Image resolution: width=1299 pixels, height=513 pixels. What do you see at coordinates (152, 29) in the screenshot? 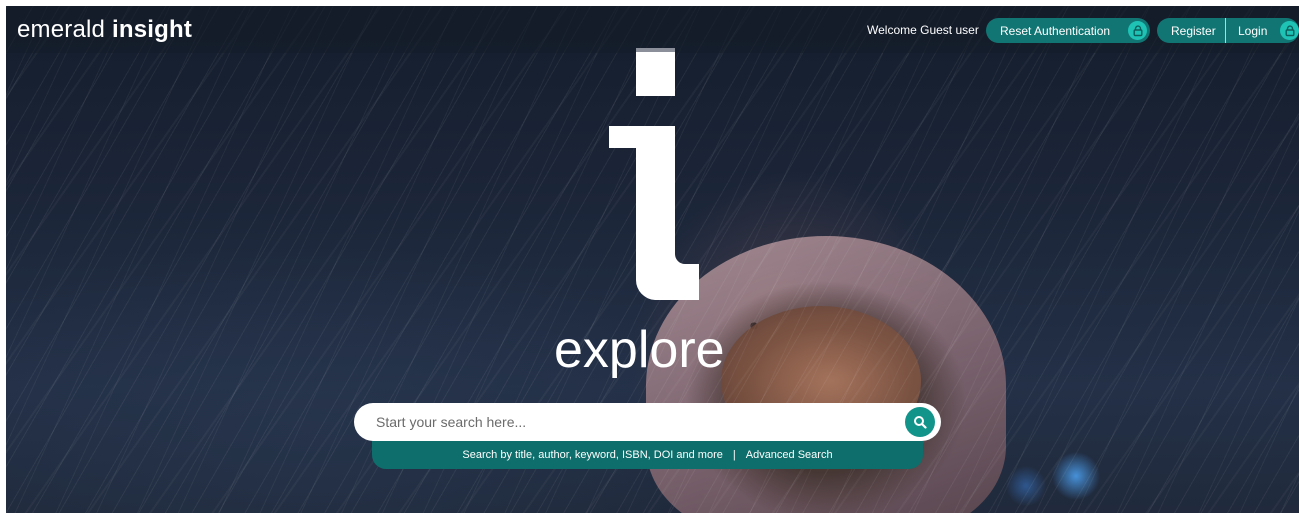
I see `logo-bold-text: insight` at bounding box center [152, 29].